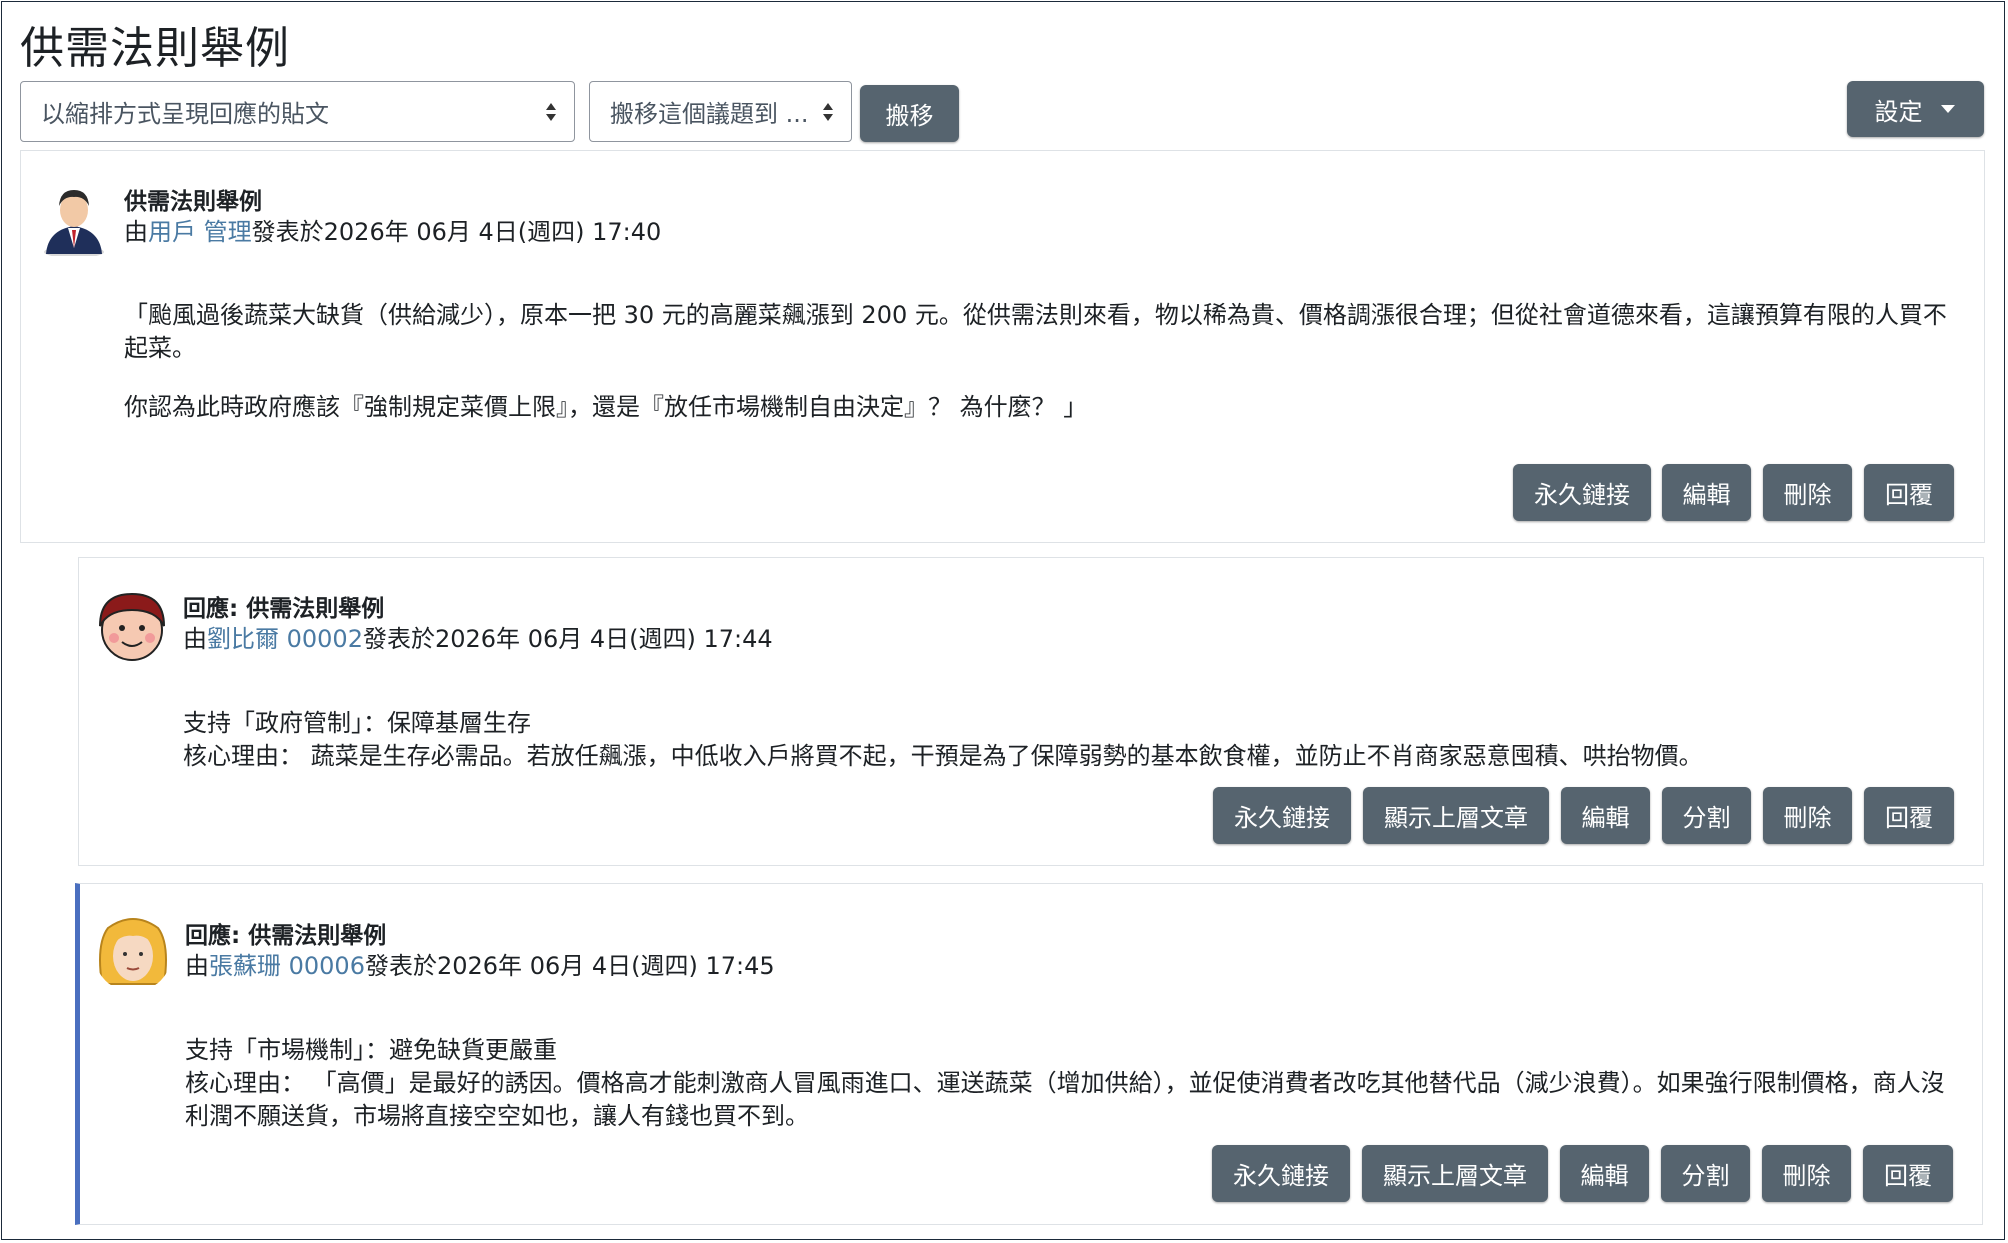 The image size is (2008, 1243). I want to click on post-byline: 由用戶 管理發表於2026年 06月 4日(週四) 17:40, so click(392, 229).